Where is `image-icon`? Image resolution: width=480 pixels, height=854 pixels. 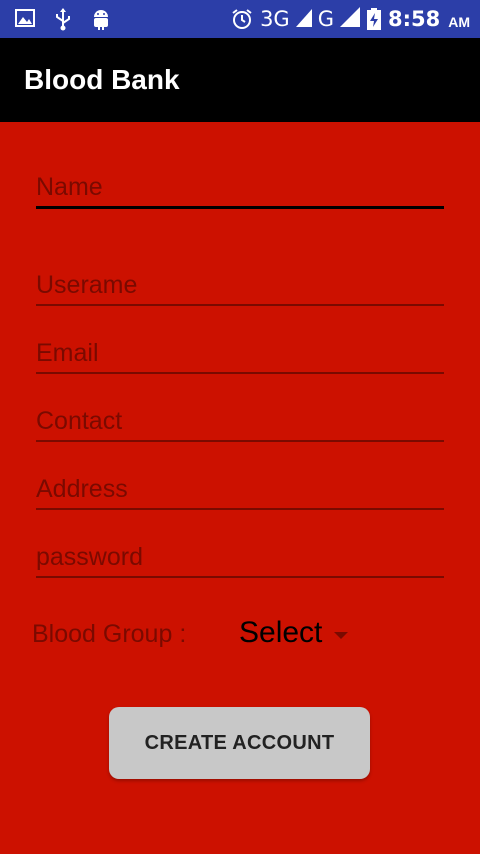
image-icon is located at coordinates (26, 19).